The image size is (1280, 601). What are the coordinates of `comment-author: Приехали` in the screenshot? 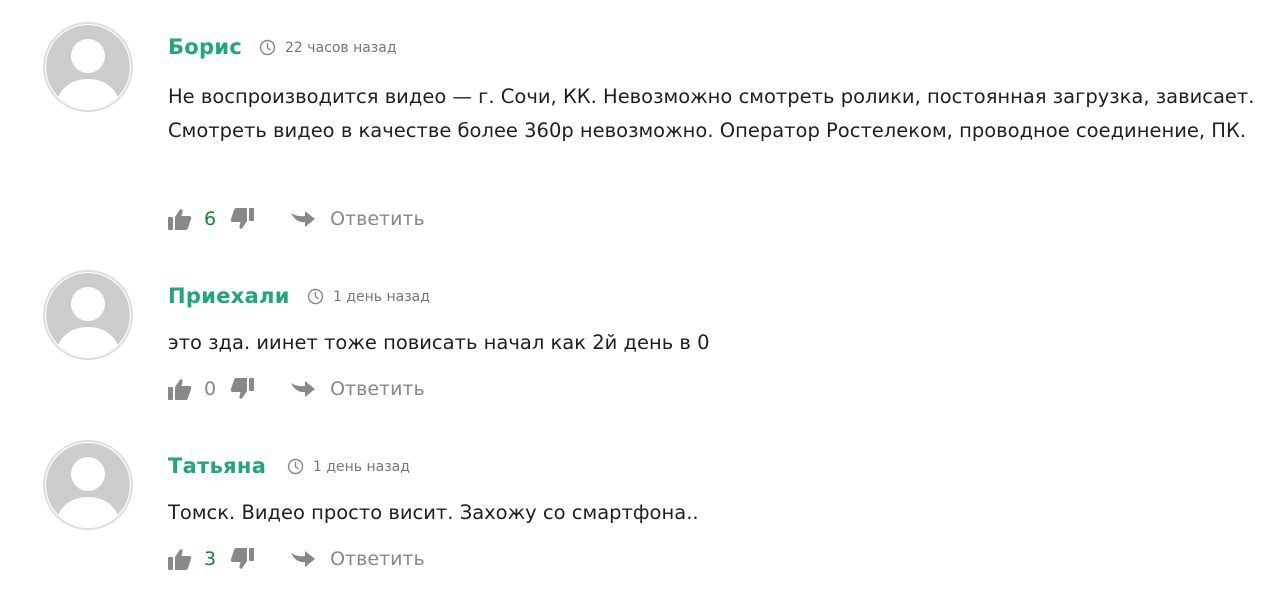 It's located at (229, 296).